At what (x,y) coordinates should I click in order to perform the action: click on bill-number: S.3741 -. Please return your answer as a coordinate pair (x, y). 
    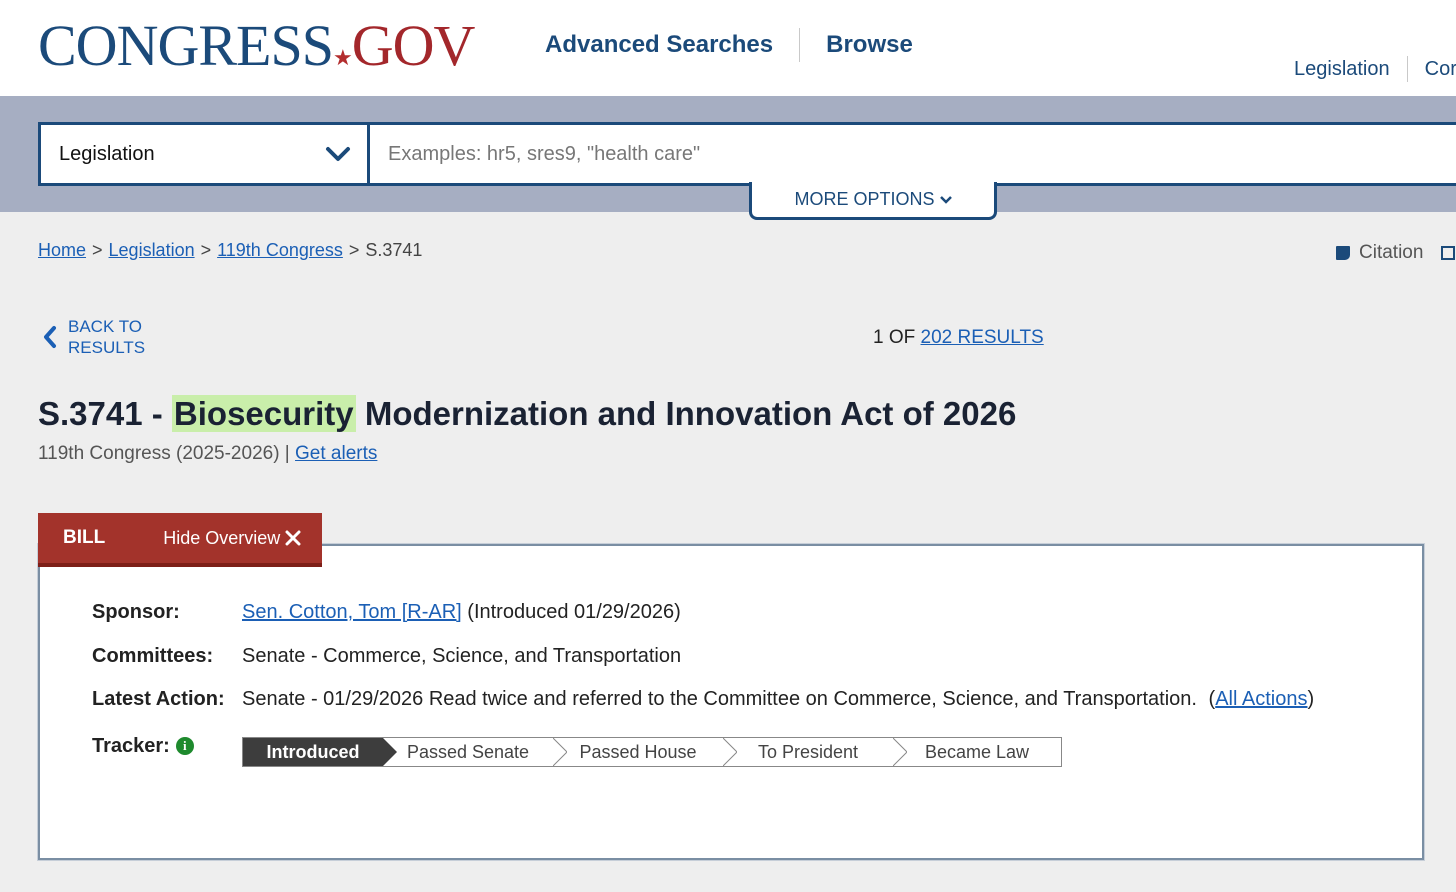
    Looking at the image, I should click on (100, 413).